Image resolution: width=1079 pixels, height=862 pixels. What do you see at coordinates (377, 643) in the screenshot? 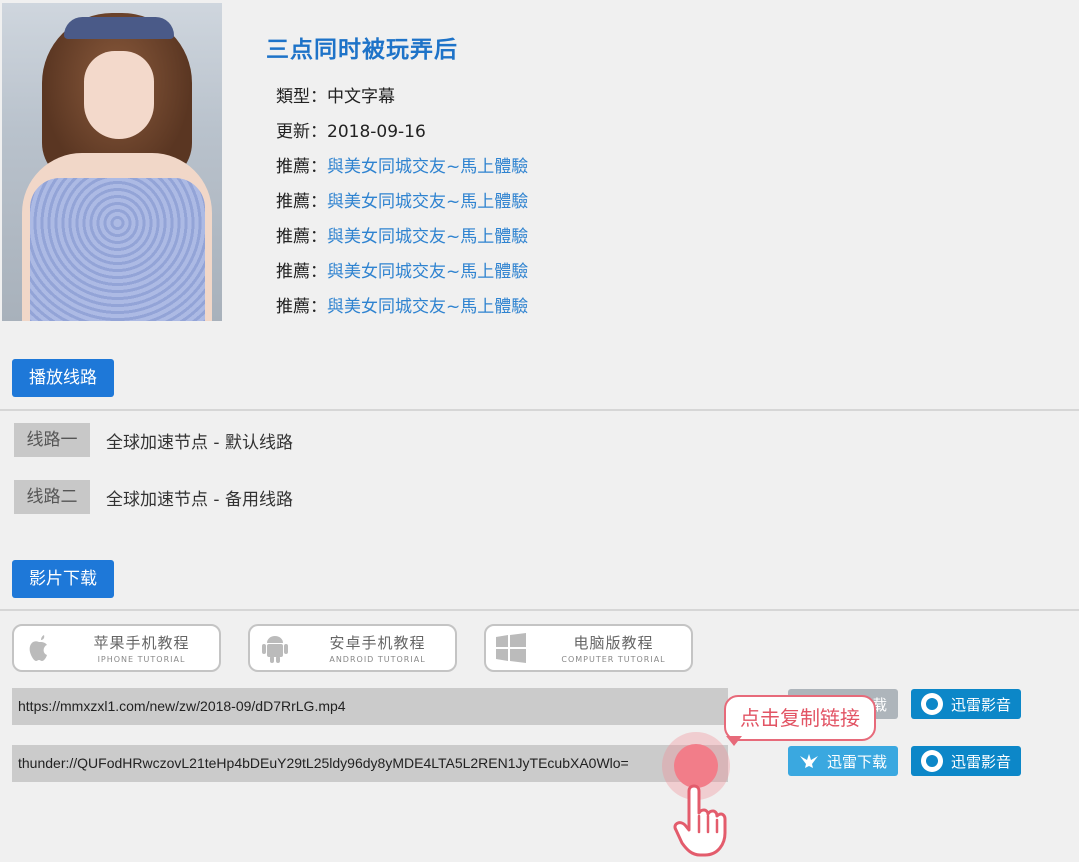
I see `tutorial-title: 安卓手机教程` at bounding box center [377, 643].